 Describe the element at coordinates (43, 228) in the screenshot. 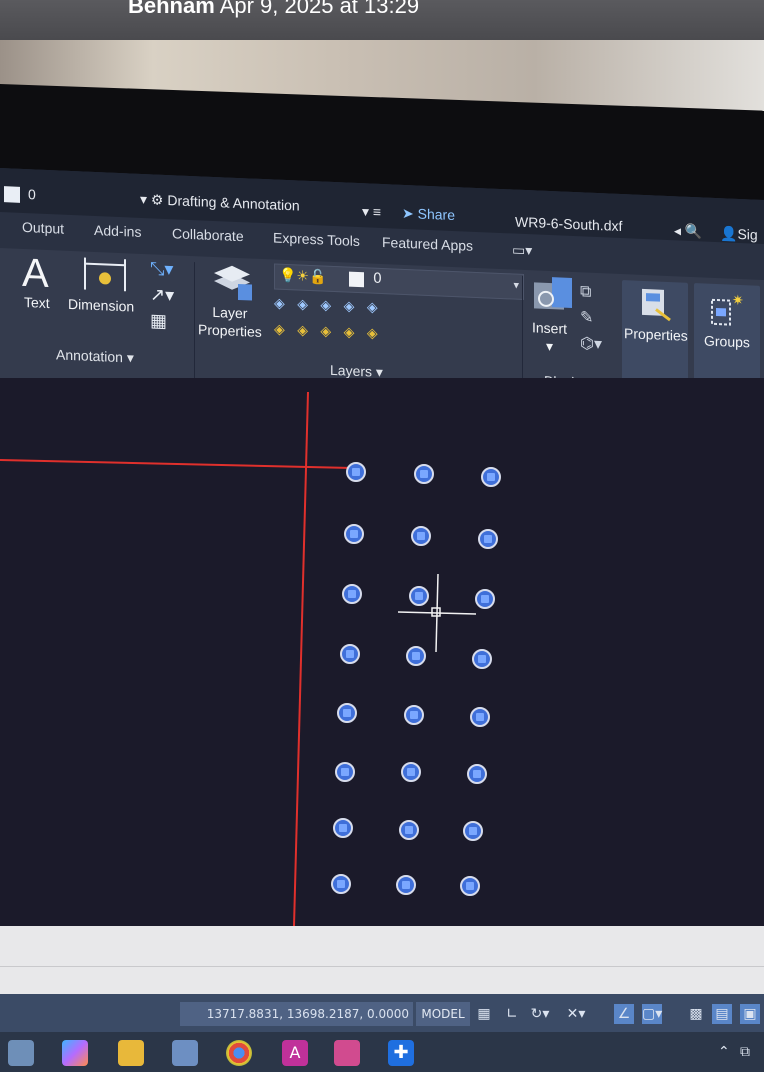

I see `tab-output: Output` at that location.